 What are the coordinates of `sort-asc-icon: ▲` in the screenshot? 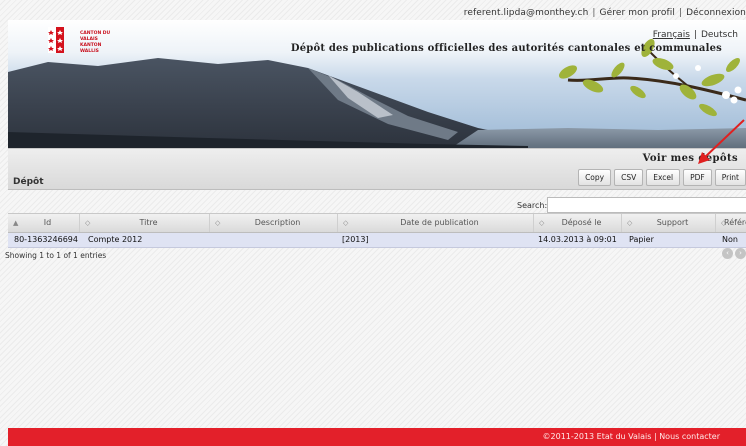 It's located at (16, 223).